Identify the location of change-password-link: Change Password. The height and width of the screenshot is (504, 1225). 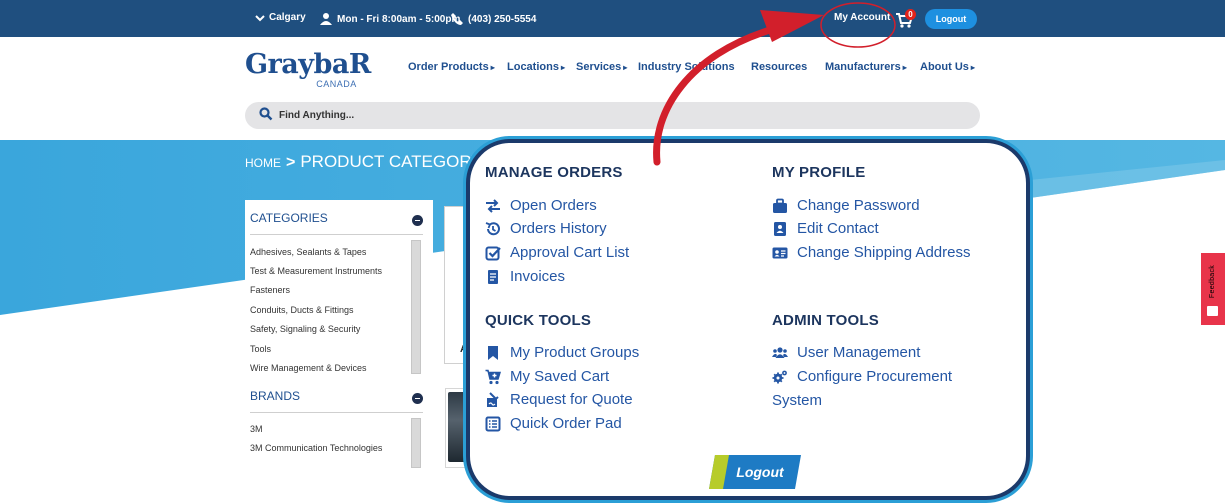
(846, 205).